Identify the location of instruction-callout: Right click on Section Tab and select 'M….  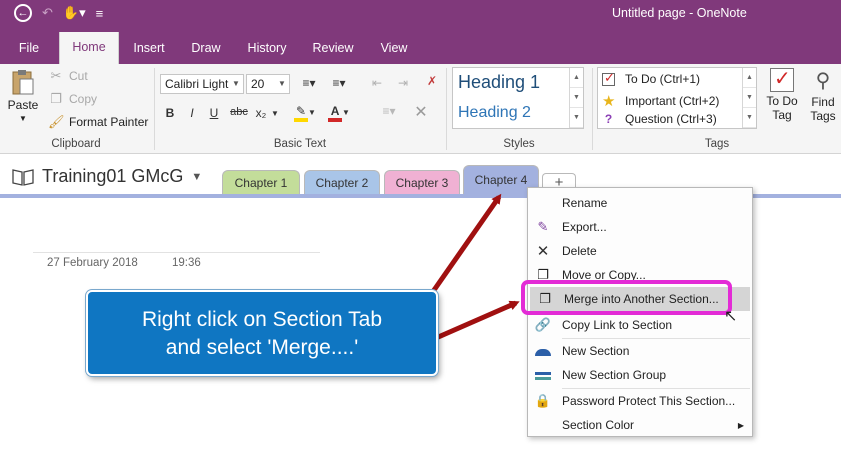
(262, 333).